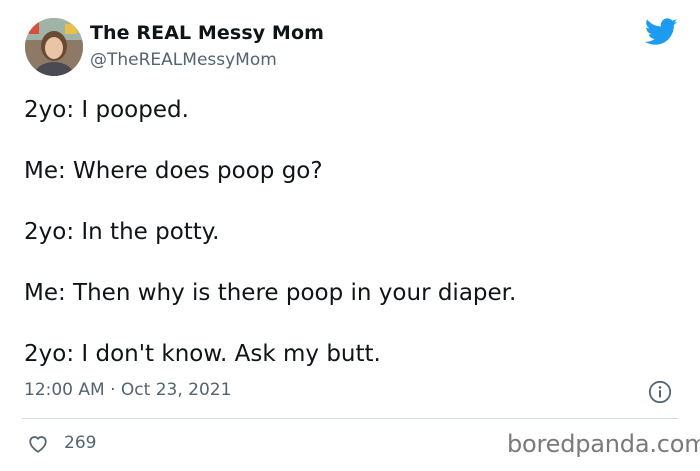 Image resolution: width=700 pixels, height=471 pixels. Describe the element at coordinates (80, 443) in the screenshot. I see `like-count: 269` at that location.